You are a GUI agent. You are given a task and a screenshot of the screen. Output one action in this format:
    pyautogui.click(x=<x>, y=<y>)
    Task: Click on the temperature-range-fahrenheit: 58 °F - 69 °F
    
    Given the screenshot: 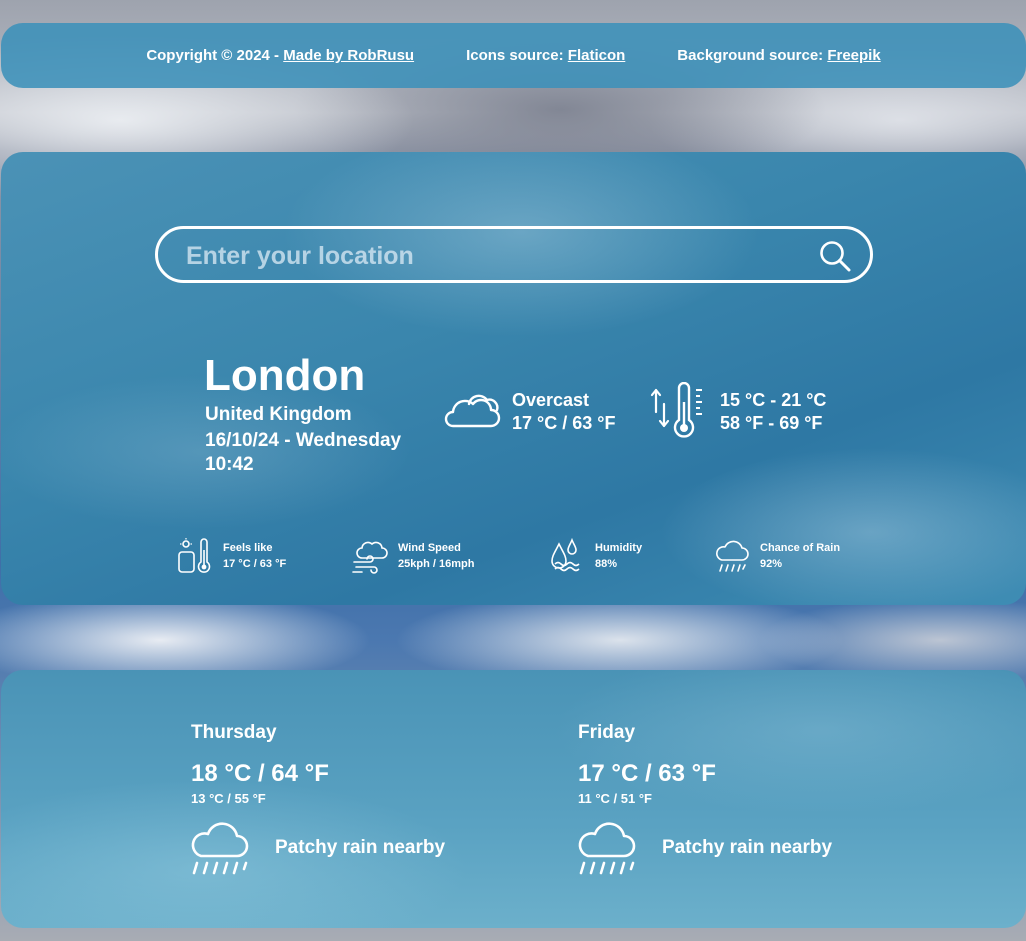 What is the action you would take?
    pyautogui.click(x=771, y=423)
    